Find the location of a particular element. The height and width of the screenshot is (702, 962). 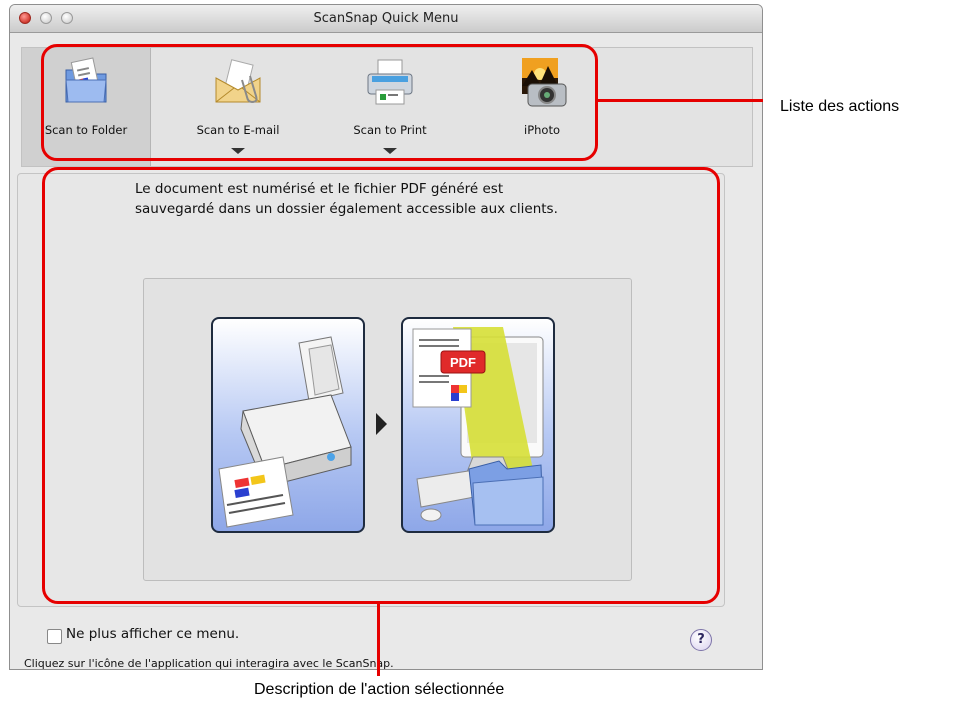

help-icon: ? is located at coordinates (701, 640).